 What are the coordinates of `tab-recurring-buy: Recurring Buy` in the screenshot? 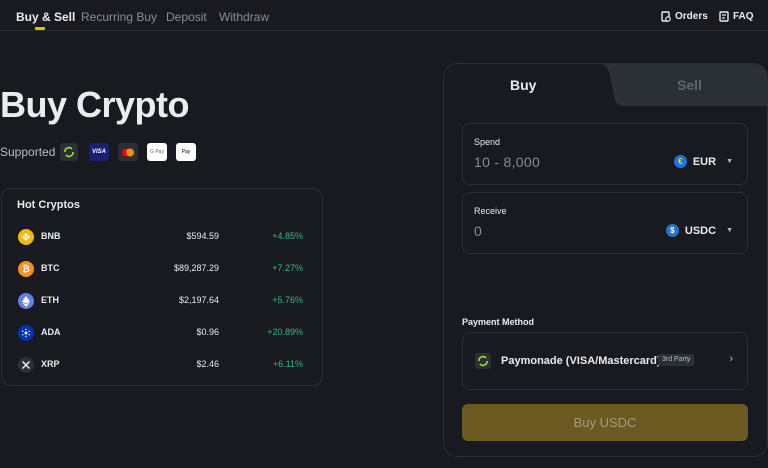 It's located at (119, 17).